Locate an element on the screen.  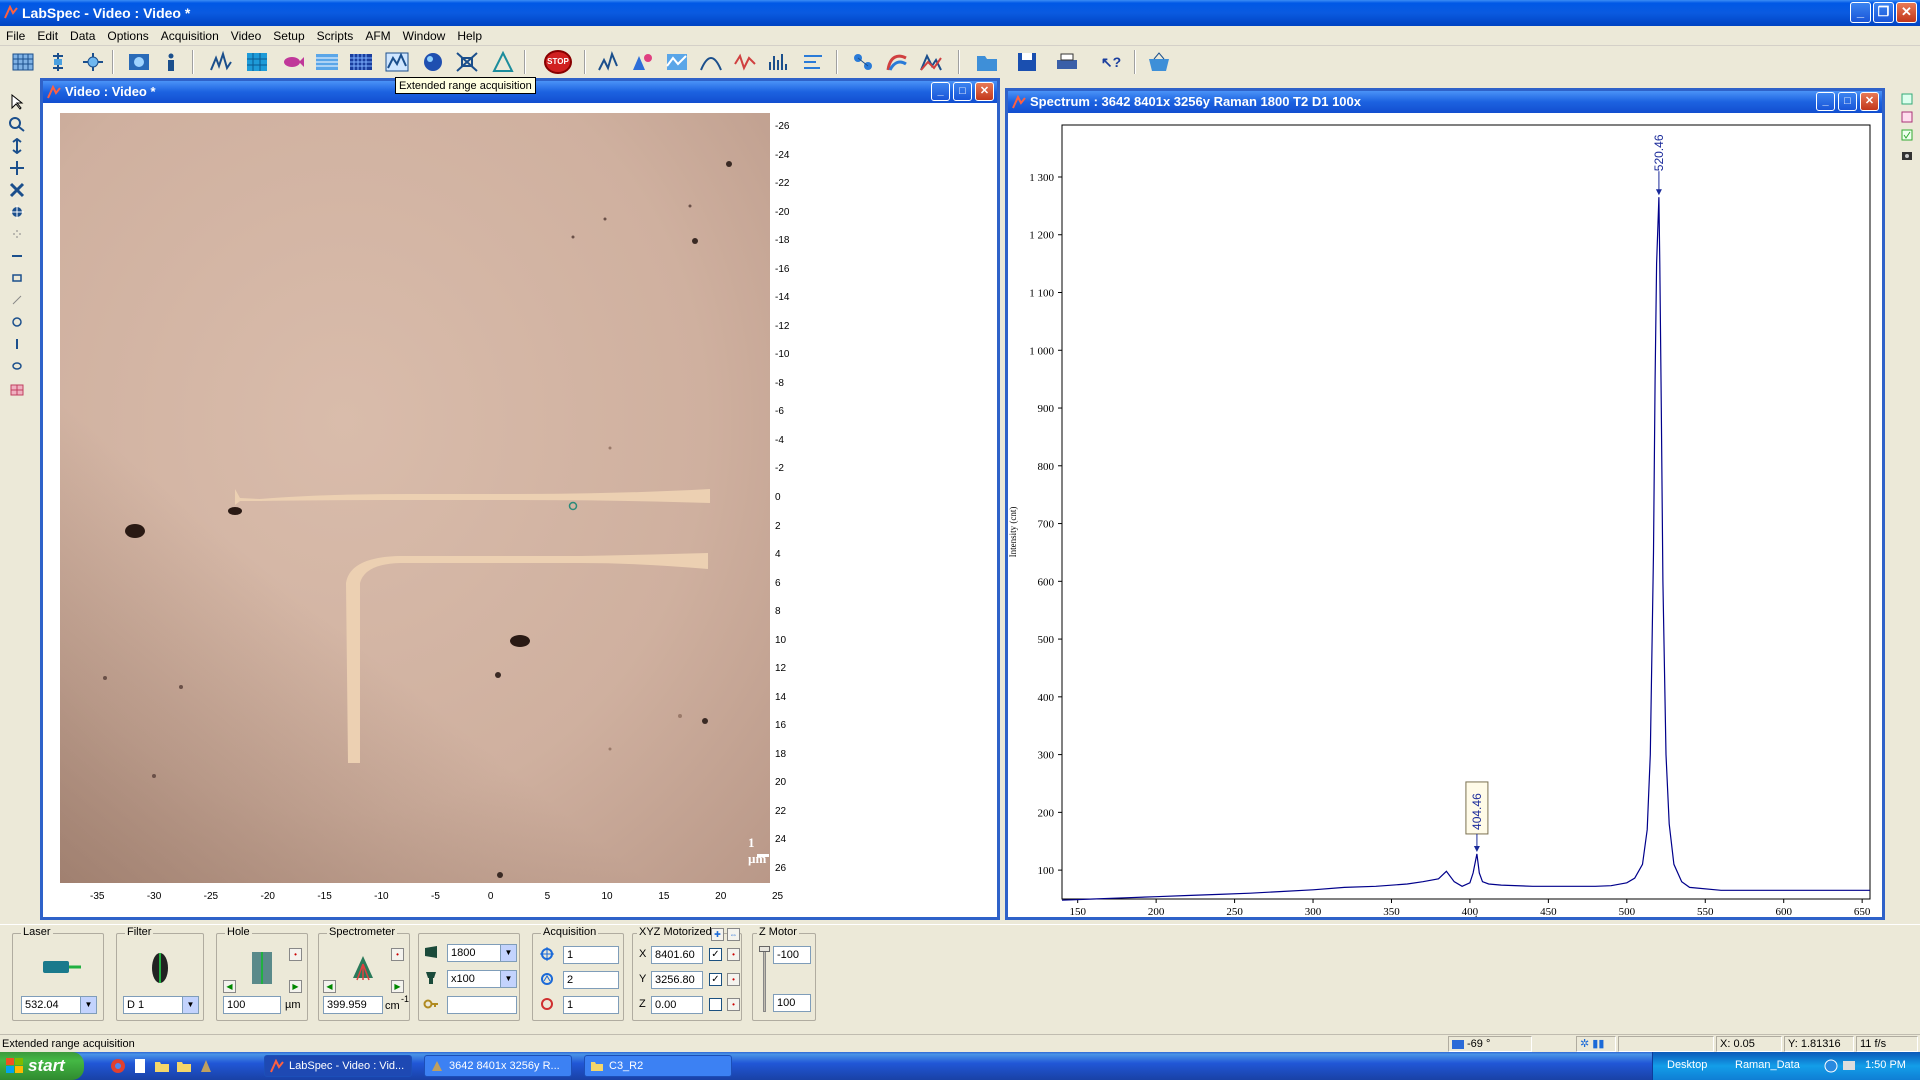
stop-button: STOP is located at coordinates (558, 62).